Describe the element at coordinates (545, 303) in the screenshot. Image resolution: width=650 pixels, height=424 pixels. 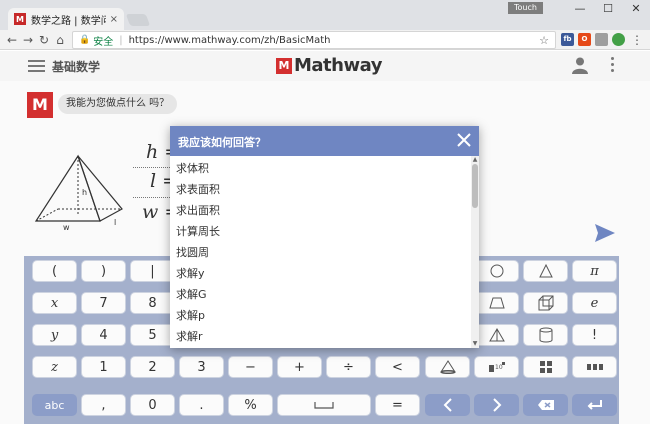
I see `key-cube` at that location.